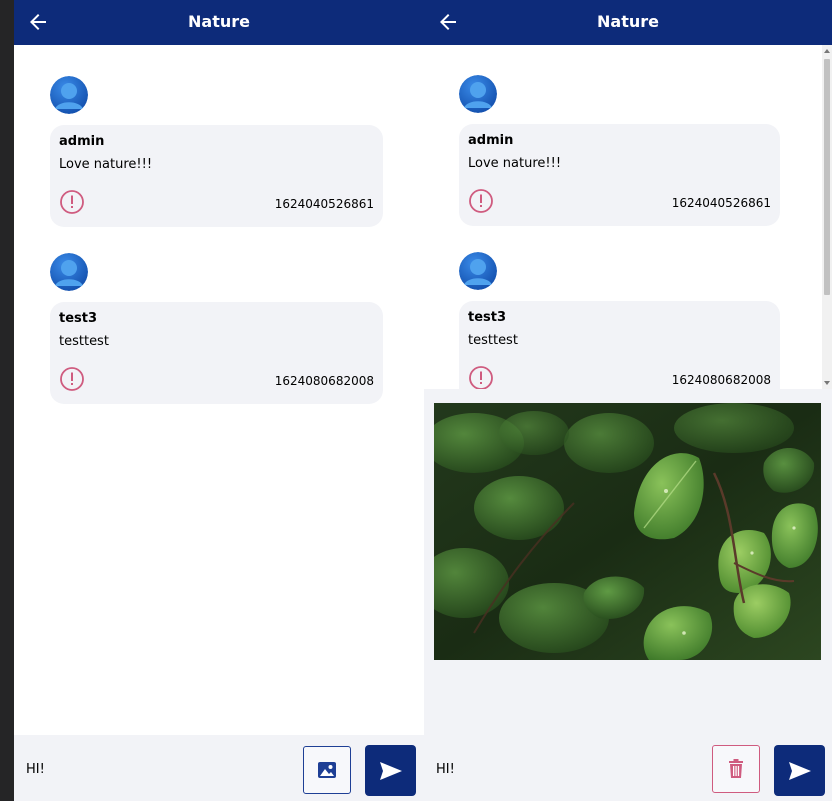 This screenshot has width=832, height=801. Describe the element at coordinates (827, 383) in the screenshot. I see `scroll-down-icon` at that location.